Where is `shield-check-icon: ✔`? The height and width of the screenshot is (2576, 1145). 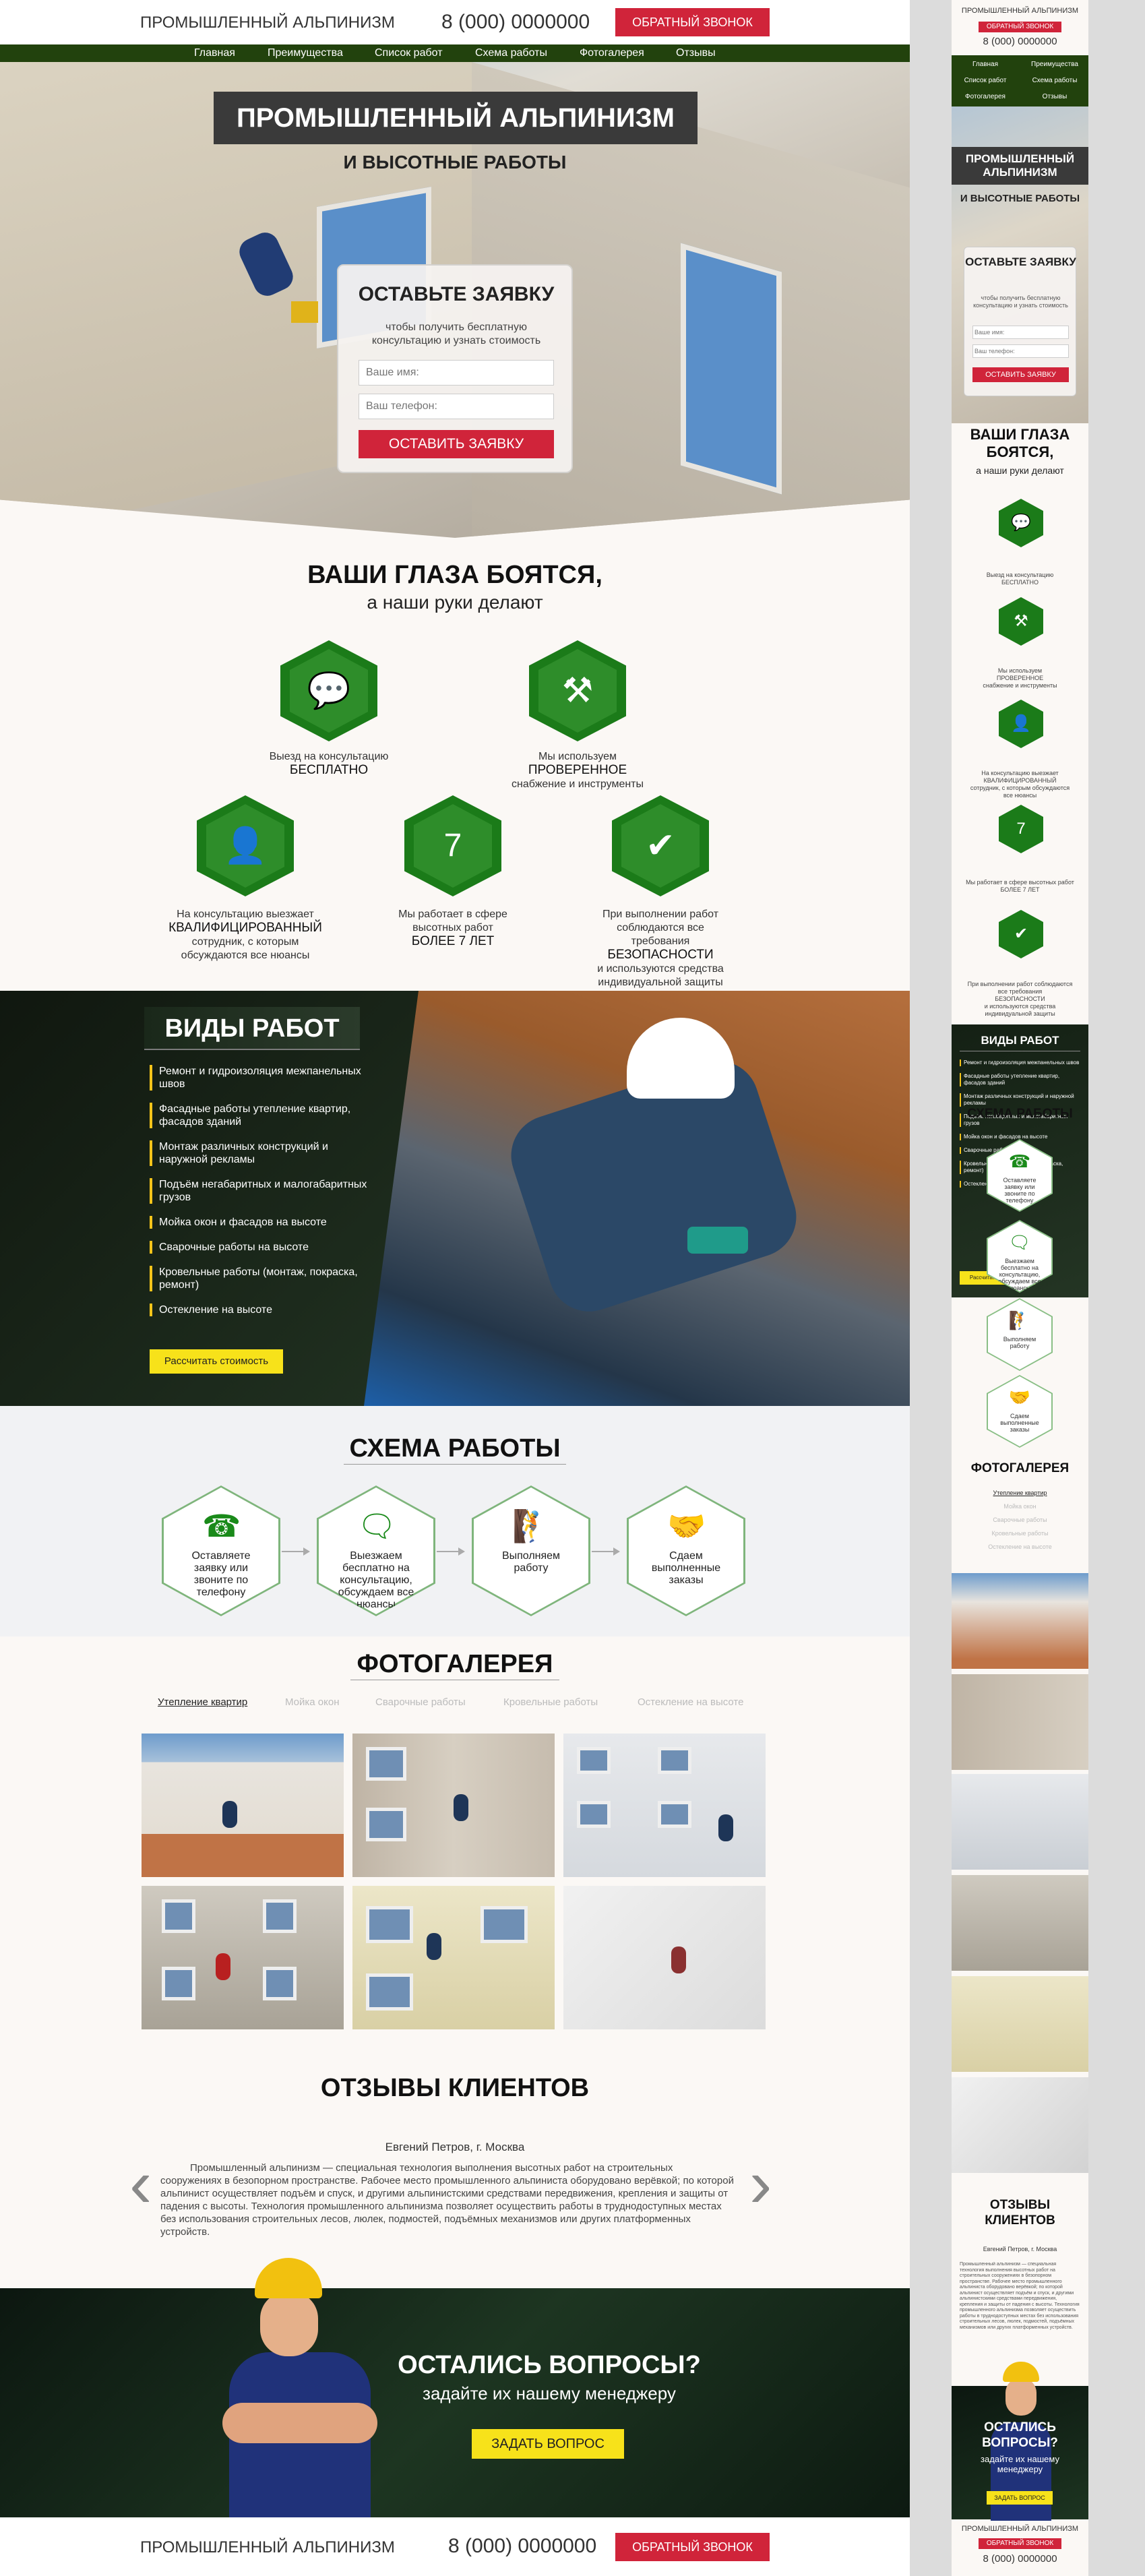 shield-check-icon: ✔ is located at coordinates (1021, 934).